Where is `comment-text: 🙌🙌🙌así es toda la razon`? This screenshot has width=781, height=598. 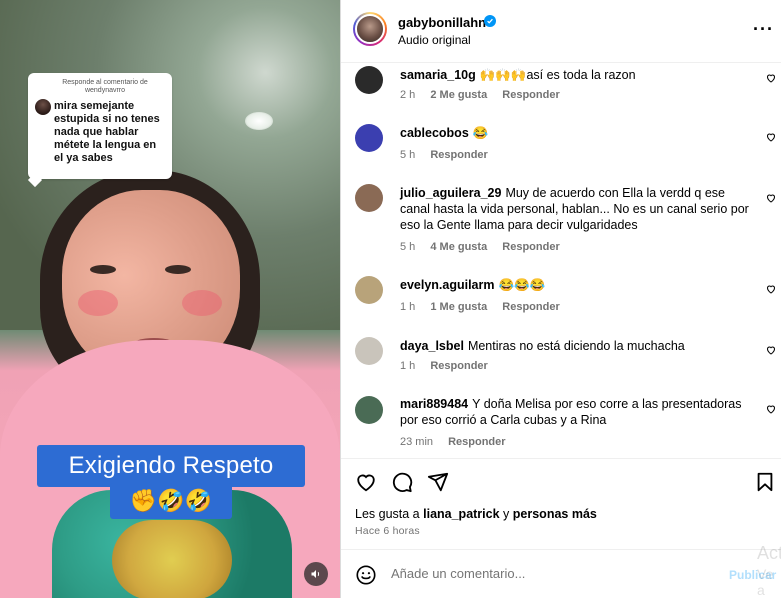 comment-text: 🙌🙌🙌así es toda la razon is located at coordinates (557, 75).